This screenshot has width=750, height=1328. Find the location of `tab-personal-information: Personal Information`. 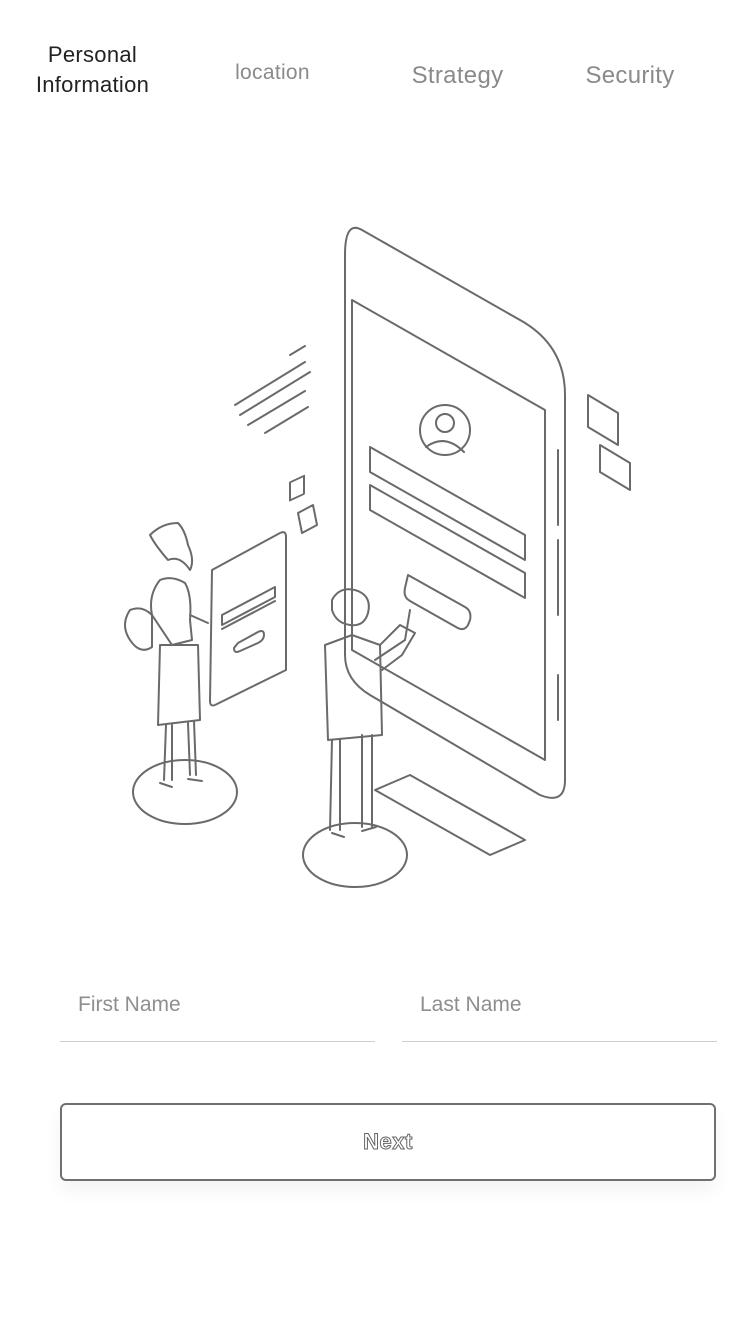

tab-personal-information: Personal Information is located at coordinates (92, 70).